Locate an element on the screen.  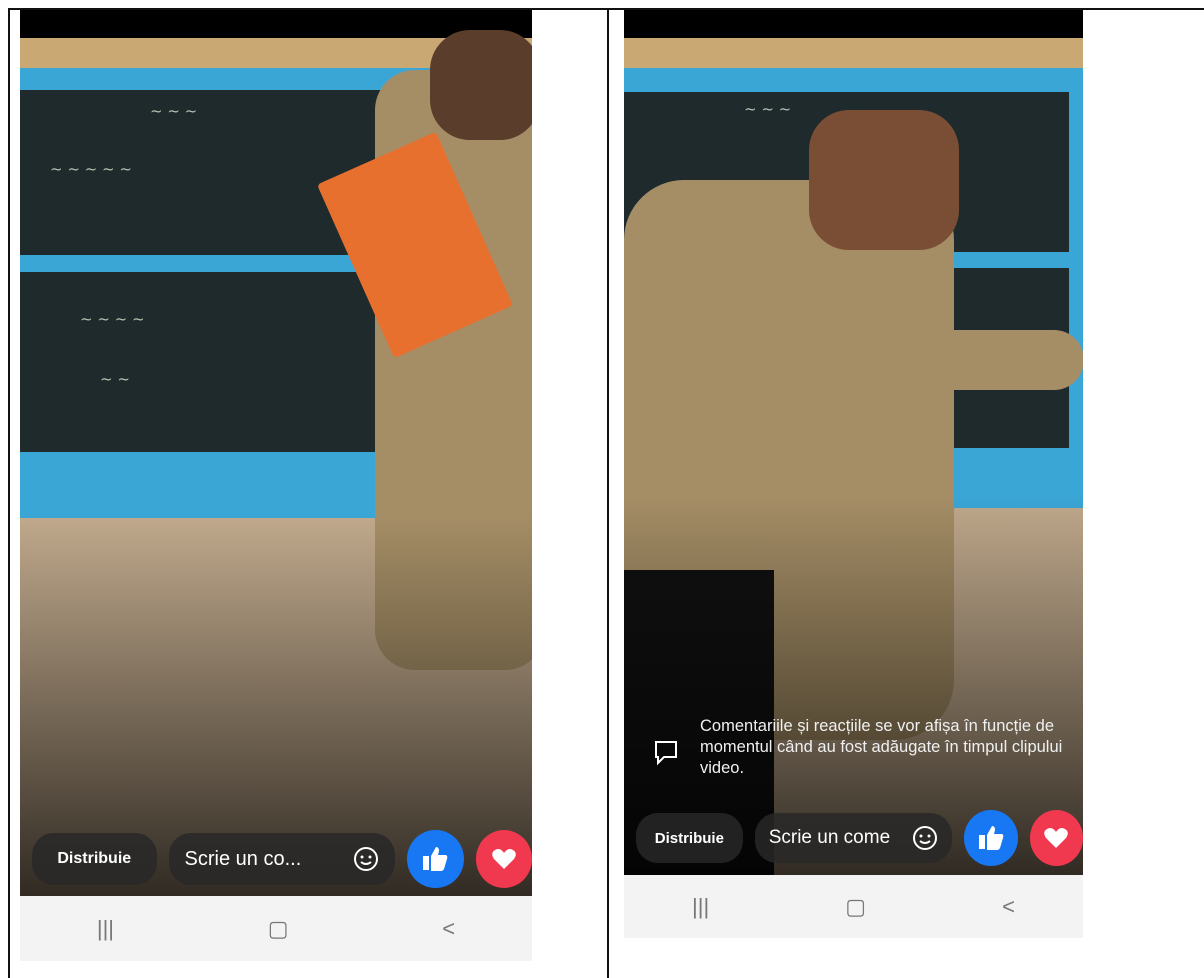
right-action-bar: Distribuie Scrie un come is located at coordinates (853, 838).